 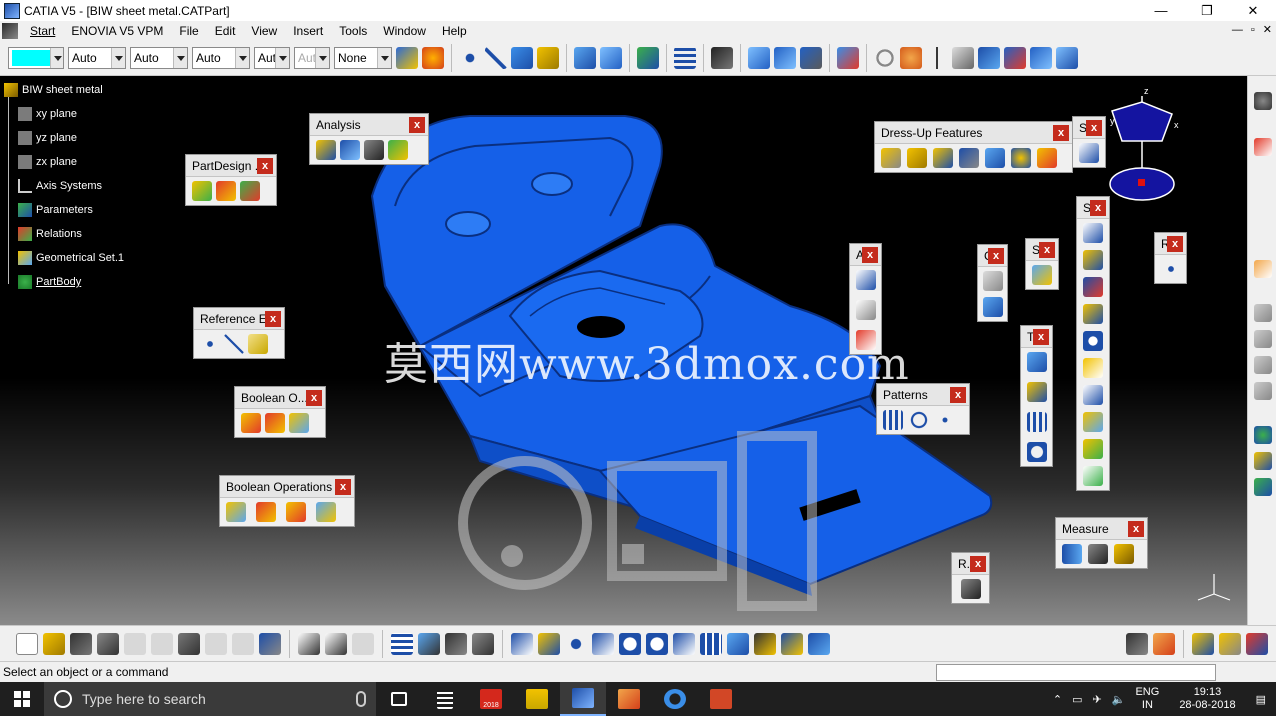 I want to click on solid-icon, so click(x=226, y=191).